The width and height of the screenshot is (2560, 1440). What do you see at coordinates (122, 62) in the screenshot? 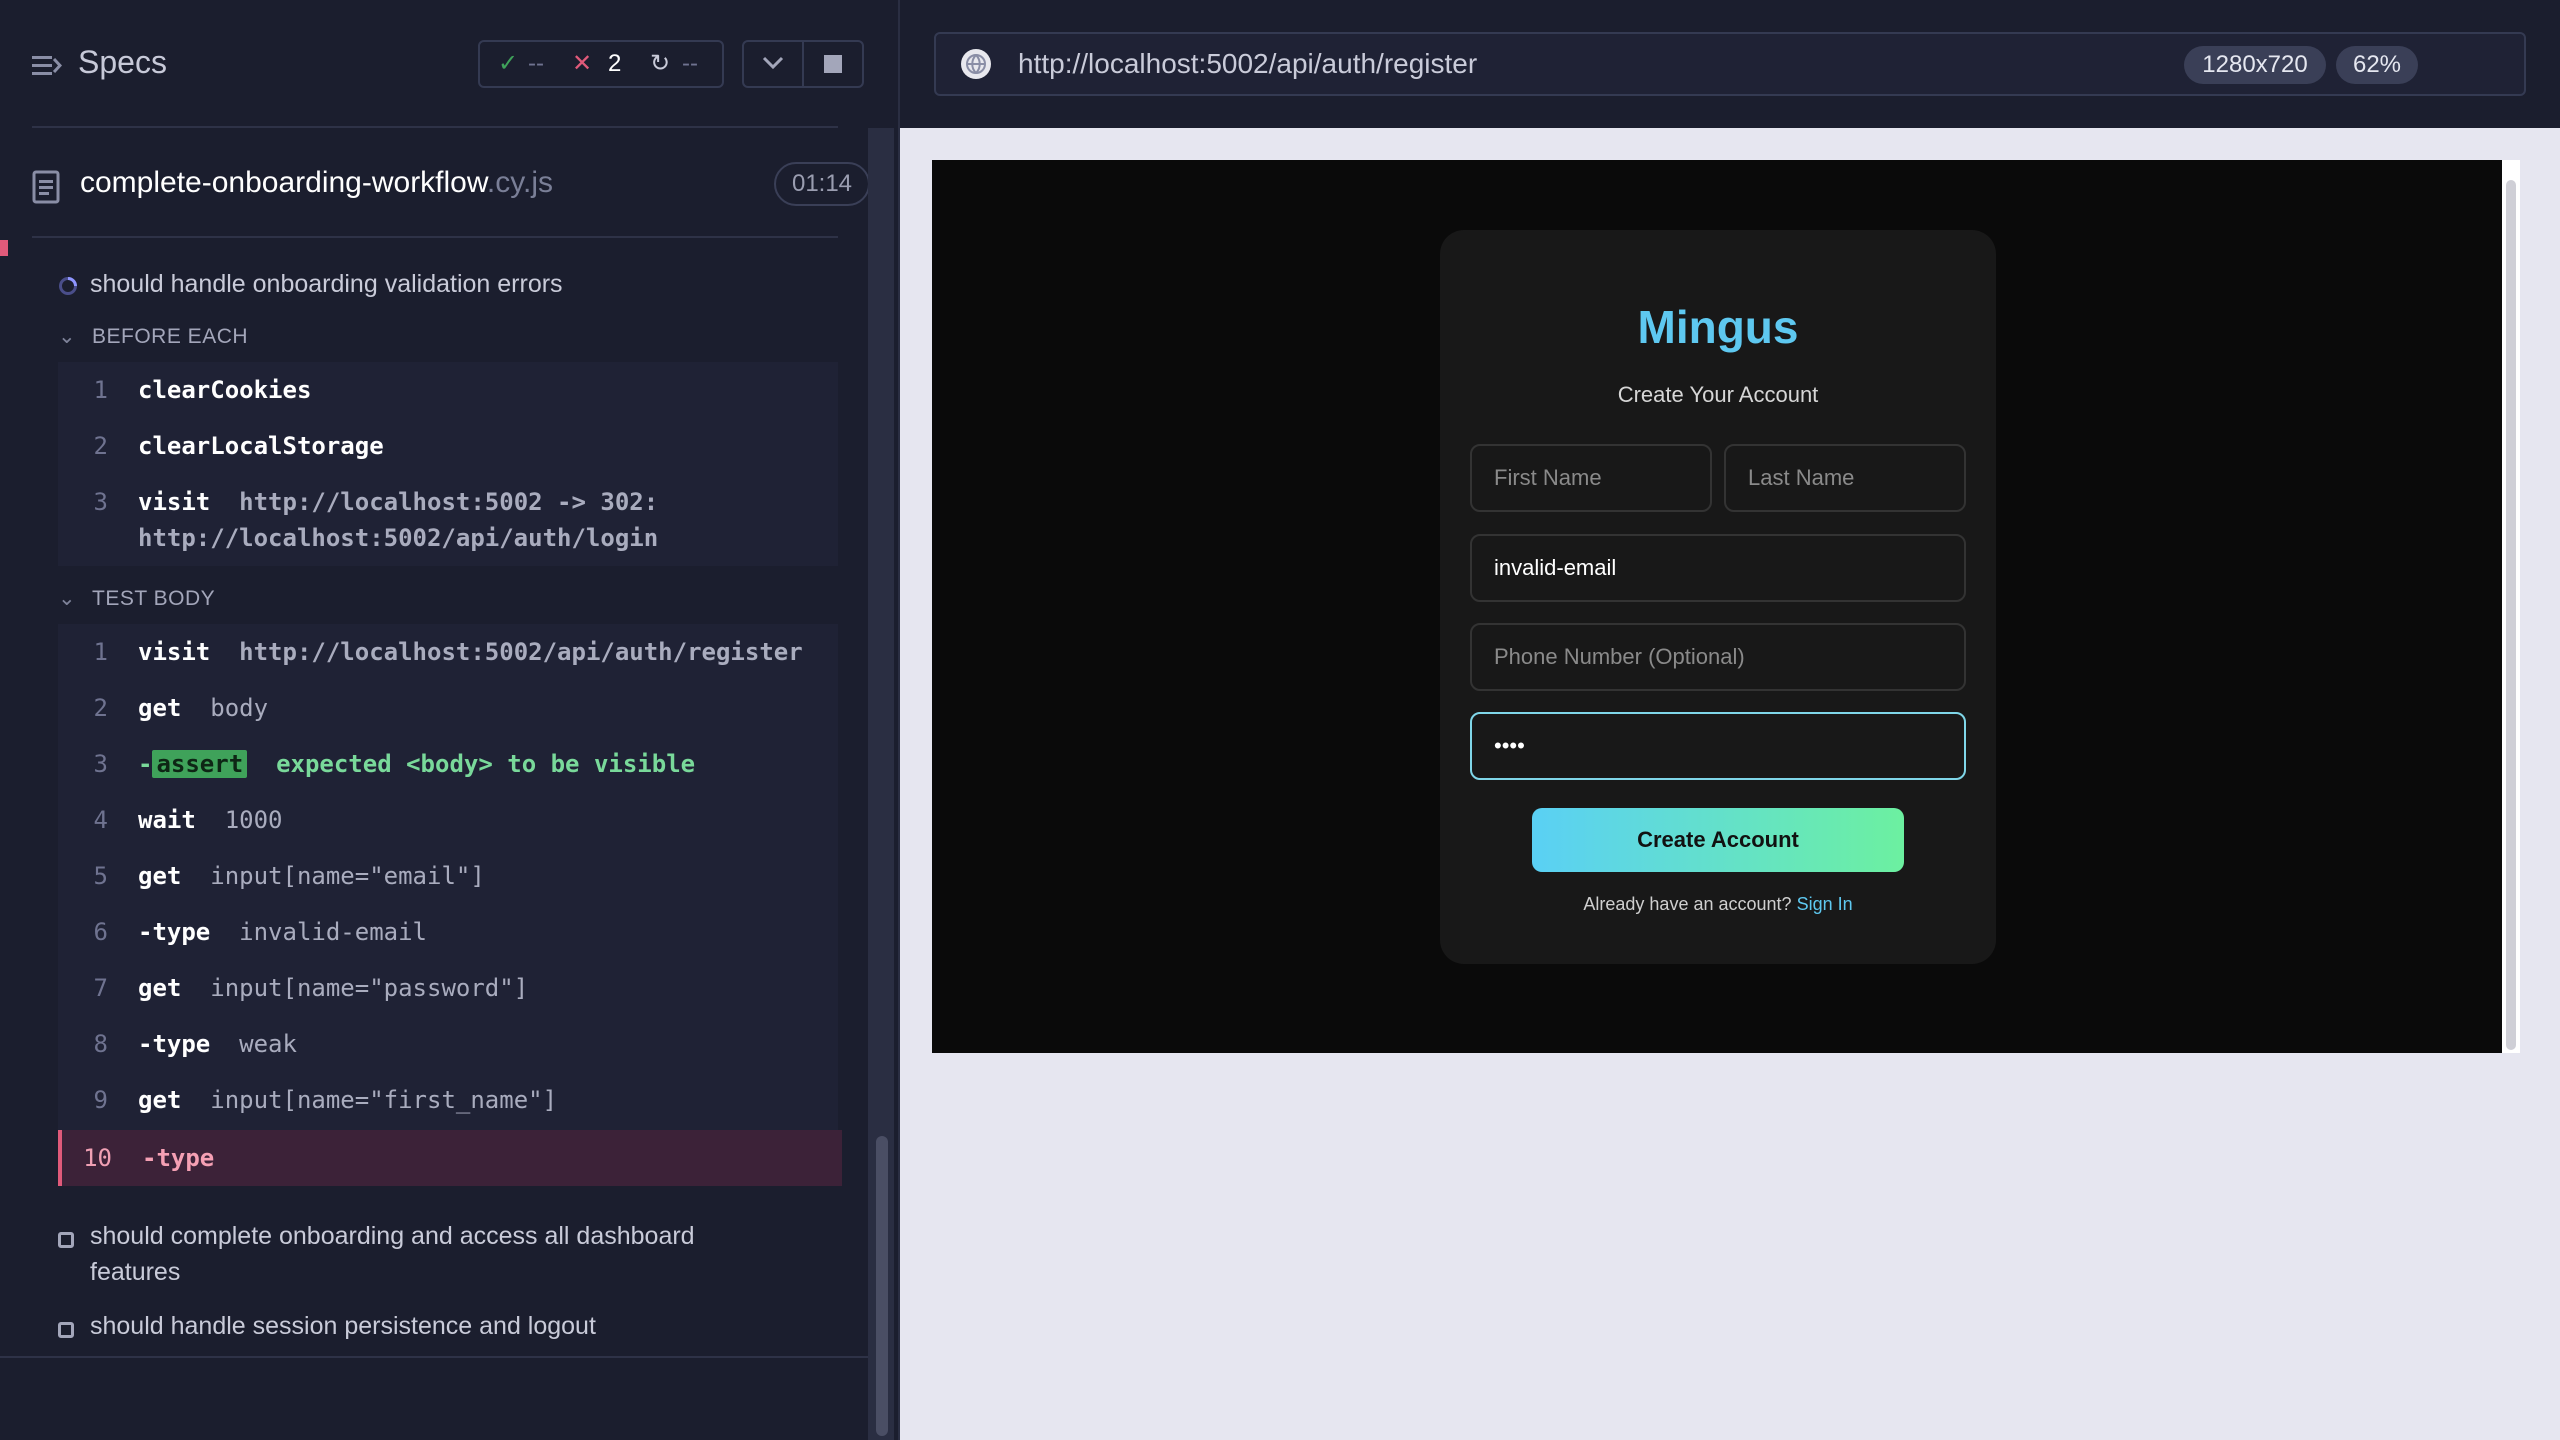
I see `specs-label: Specs` at bounding box center [122, 62].